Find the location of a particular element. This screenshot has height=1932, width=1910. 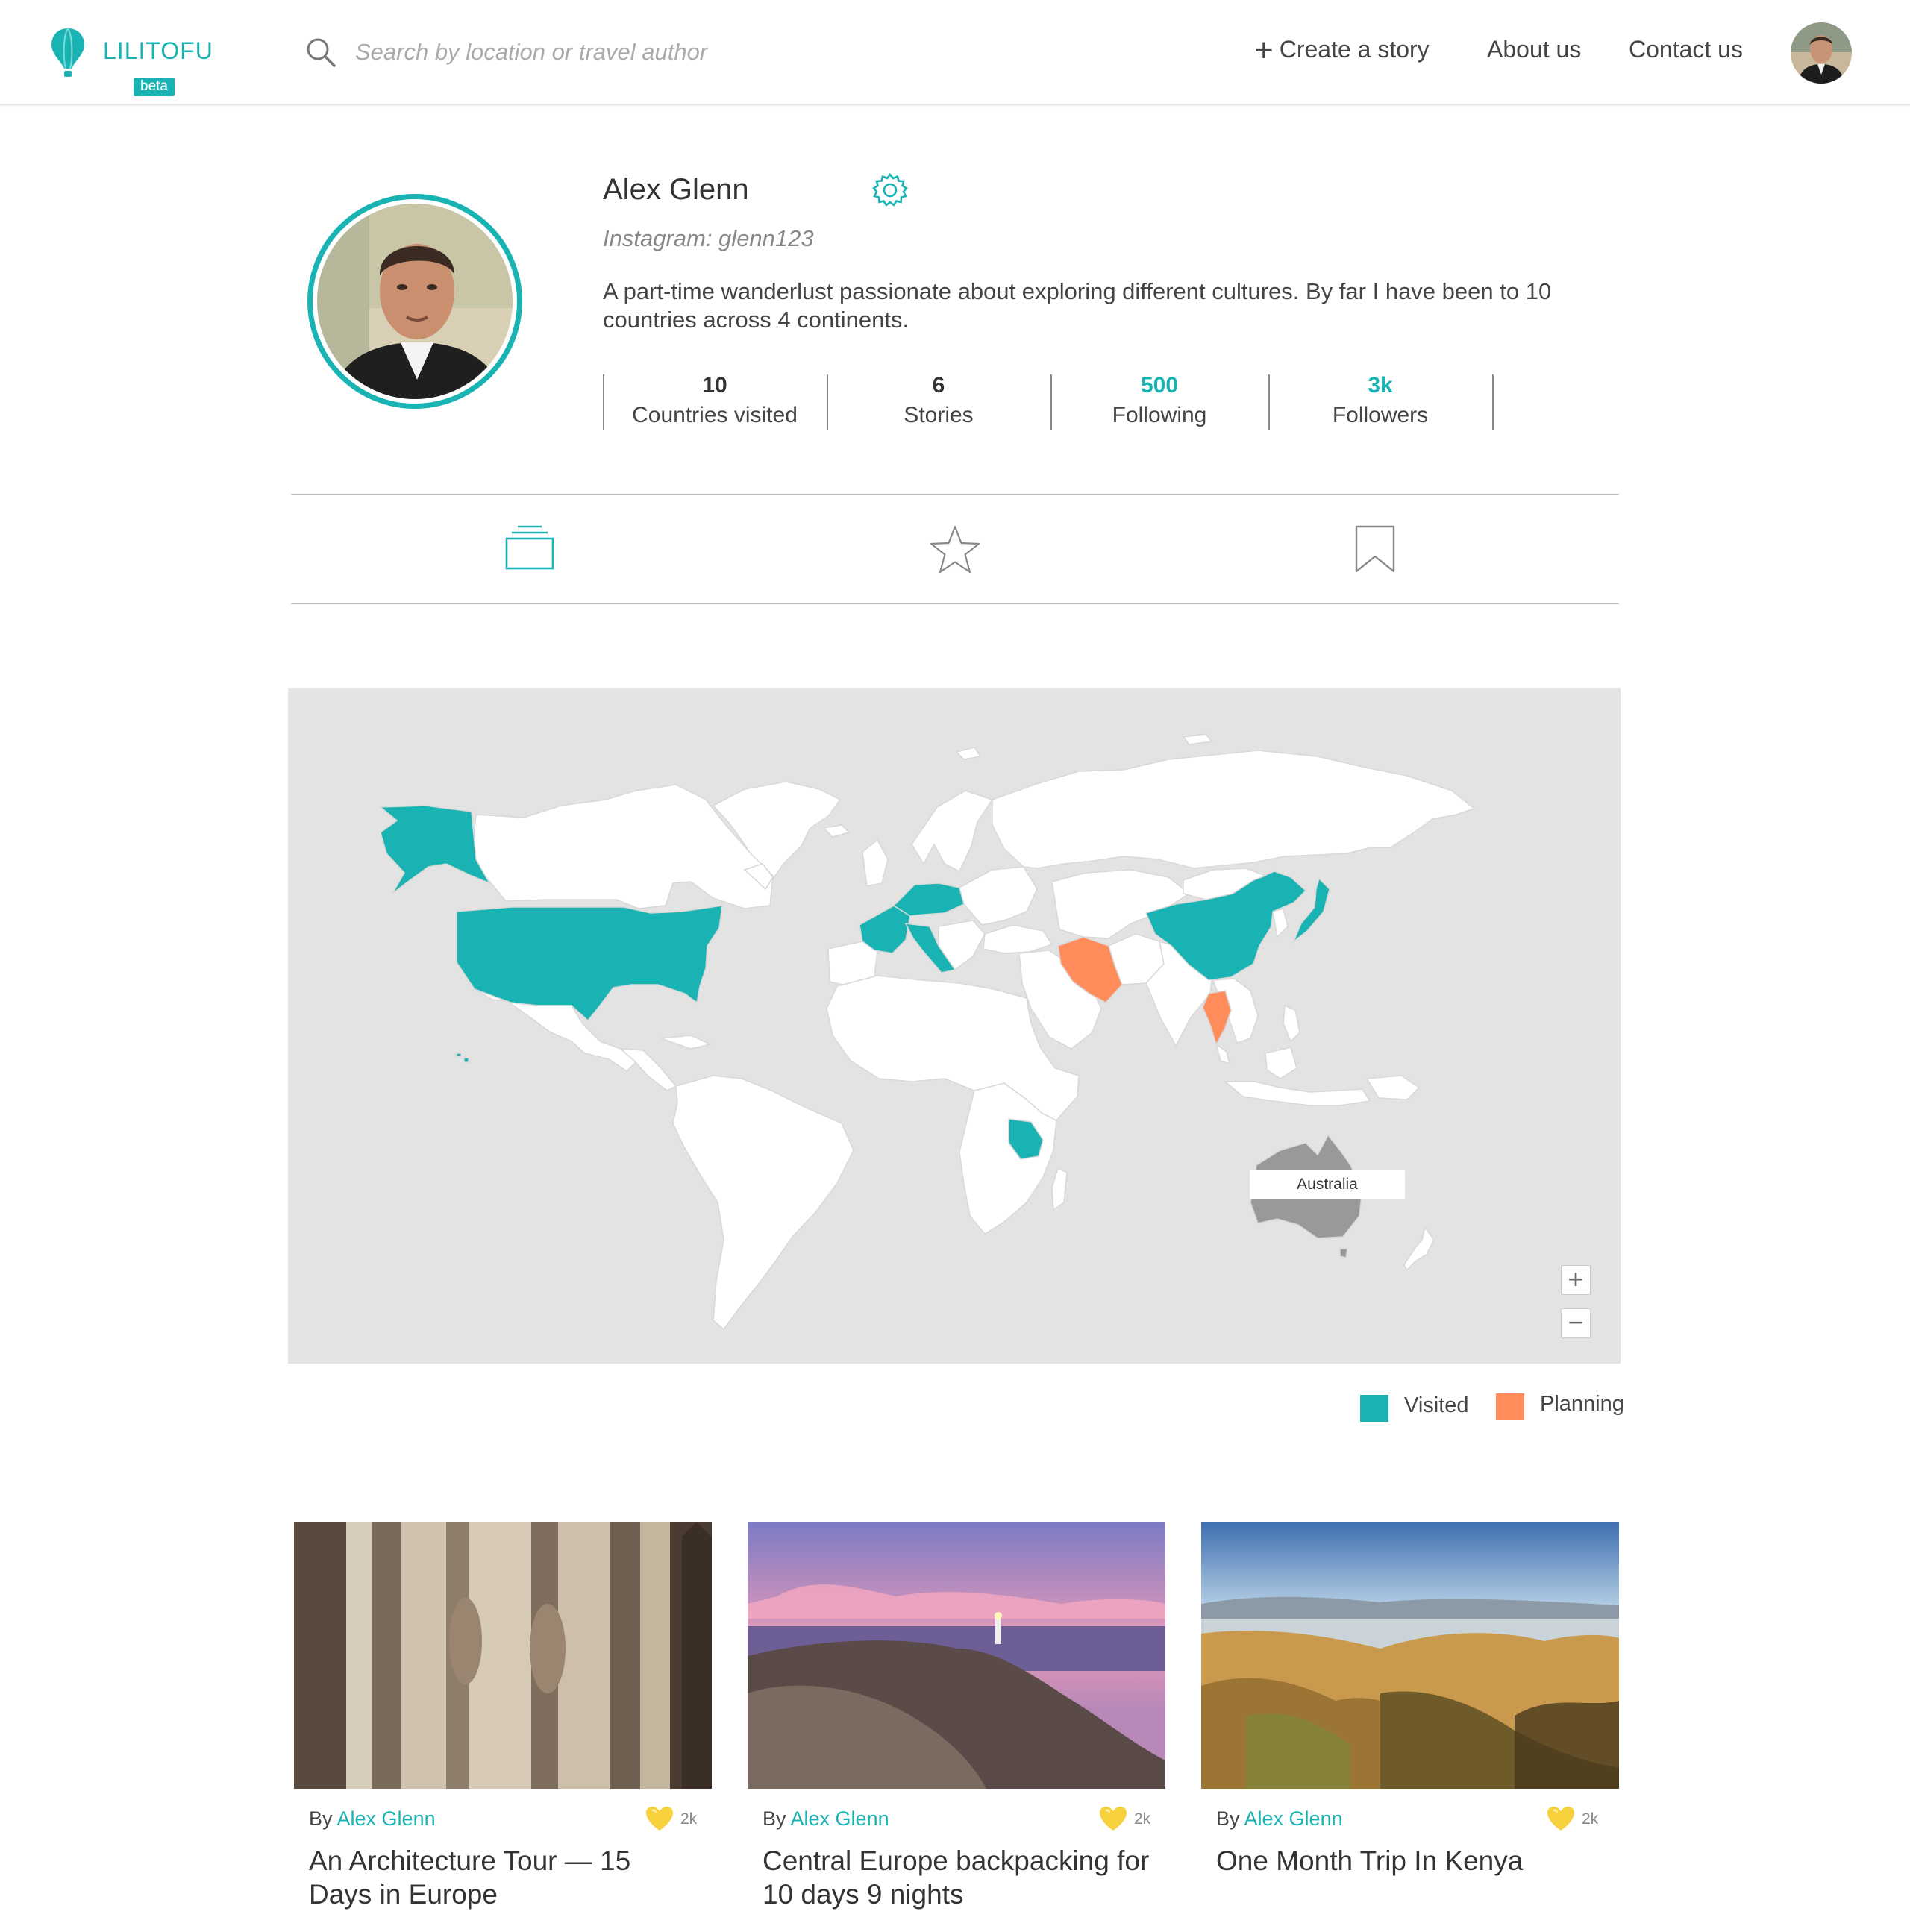

profile-avatar is located at coordinates (415, 301).